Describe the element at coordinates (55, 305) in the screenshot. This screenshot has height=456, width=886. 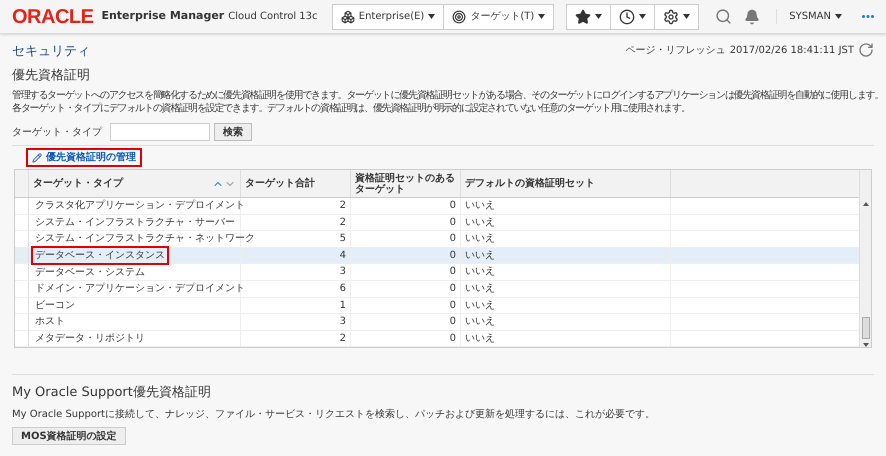
I see `table-cell-text: ビーコン` at that location.